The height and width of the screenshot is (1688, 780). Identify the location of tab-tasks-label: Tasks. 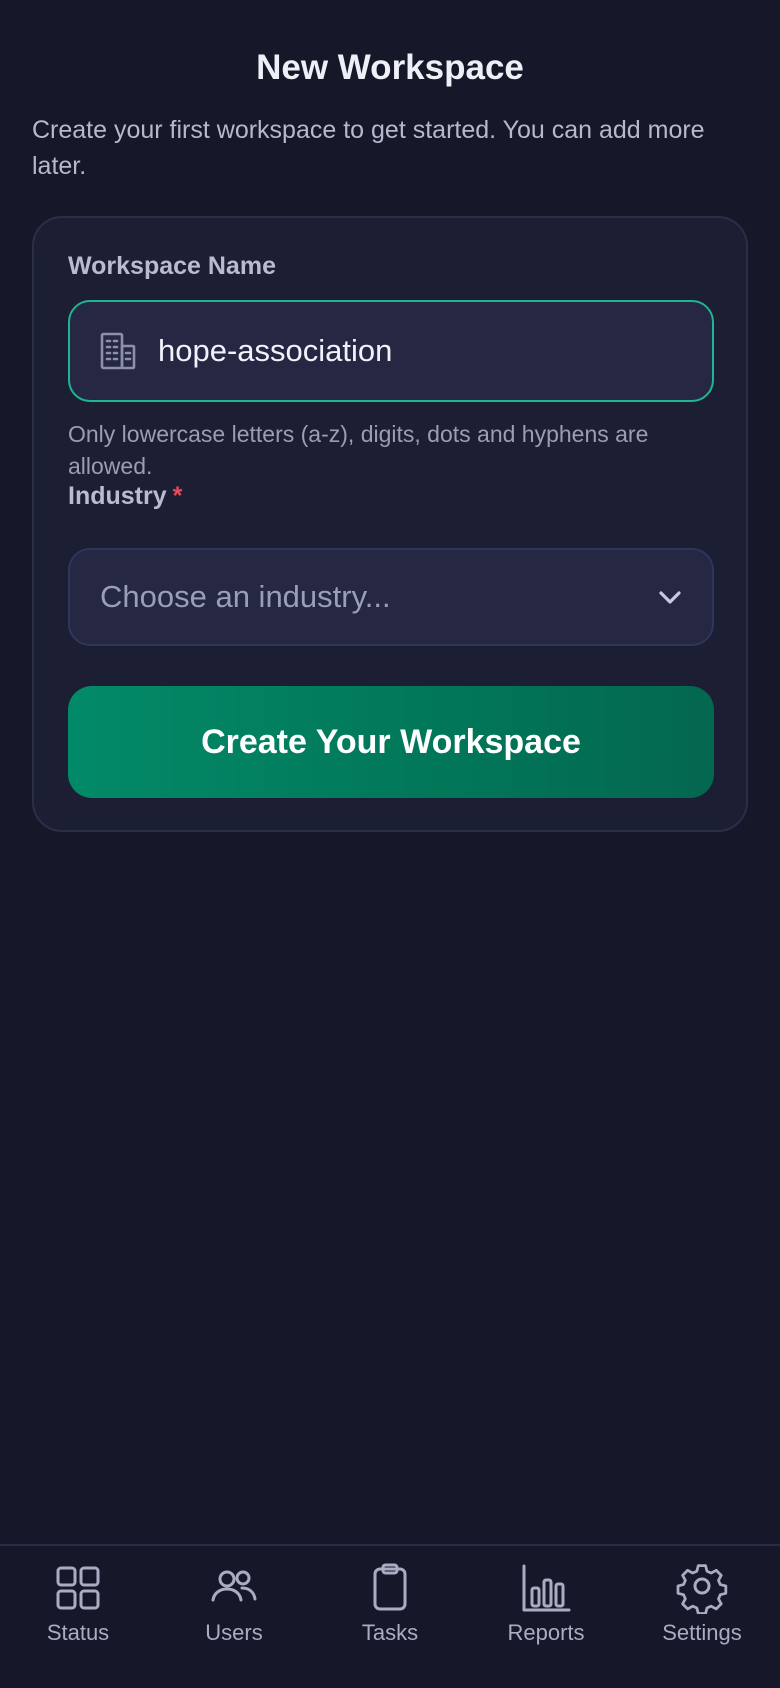
(390, 1632).